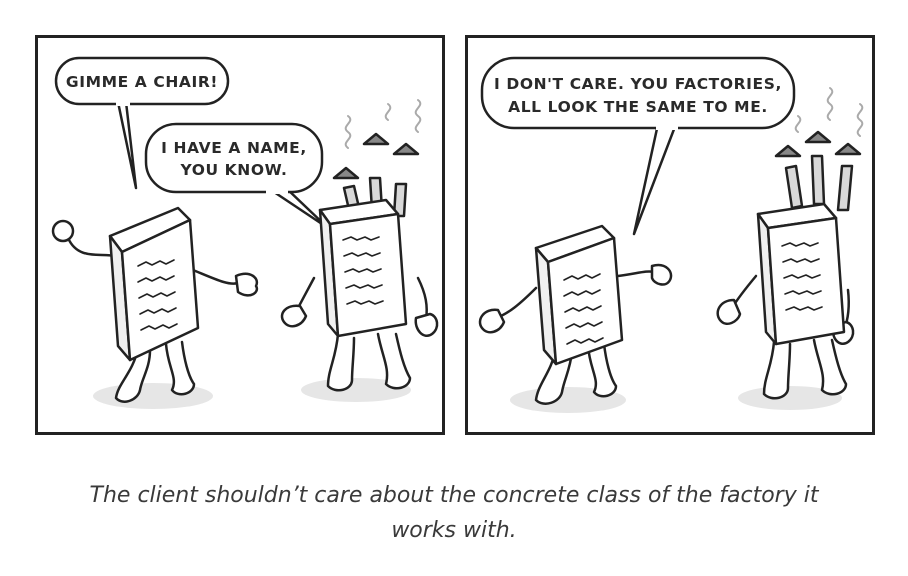  What do you see at coordinates (638, 107) in the screenshot?
I see `bubble-text-line: ALL LOOK THE SAME TO ME.` at bounding box center [638, 107].